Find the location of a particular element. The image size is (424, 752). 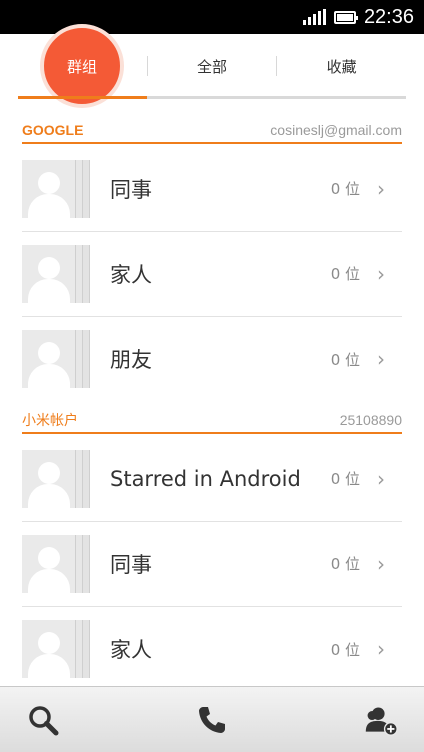

tab-all: 全部 is located at coordinates (212, 66).